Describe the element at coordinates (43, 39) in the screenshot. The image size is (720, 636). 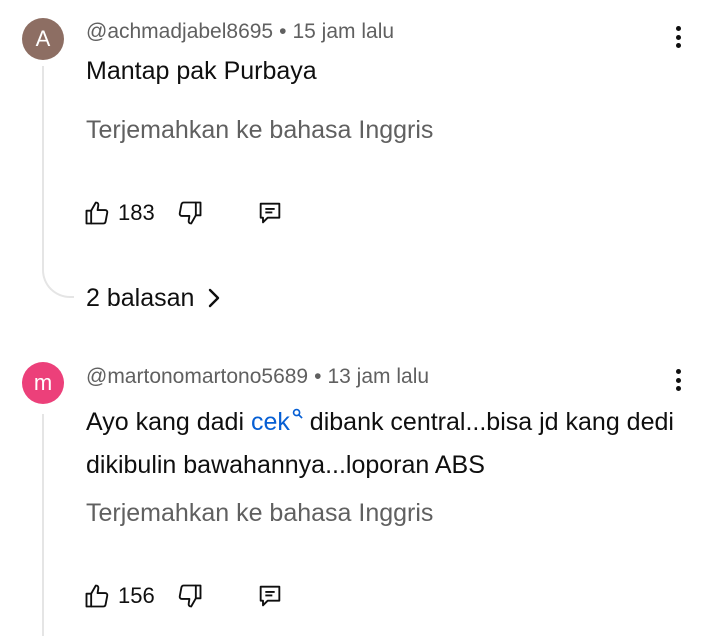
I see `avatar: A` at that location.